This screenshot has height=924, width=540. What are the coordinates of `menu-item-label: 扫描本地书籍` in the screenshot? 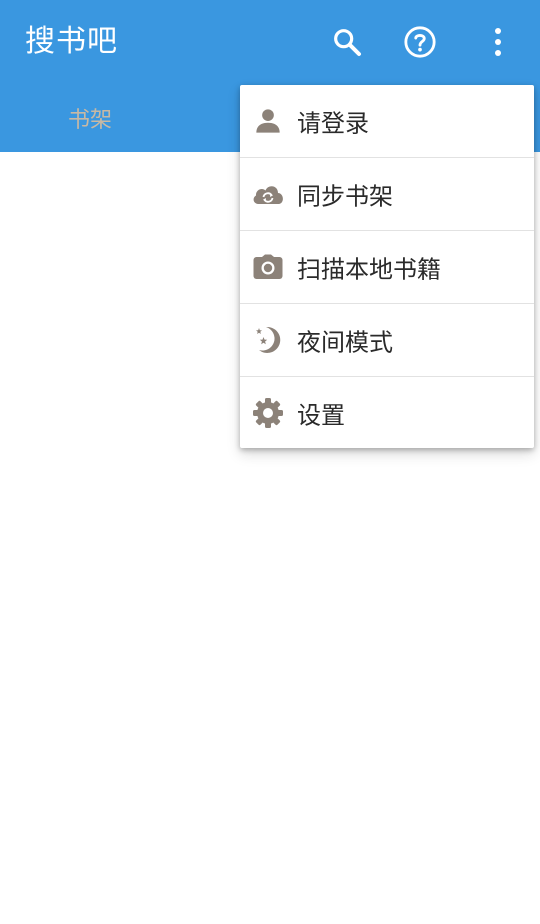 It's located at (369, 269).